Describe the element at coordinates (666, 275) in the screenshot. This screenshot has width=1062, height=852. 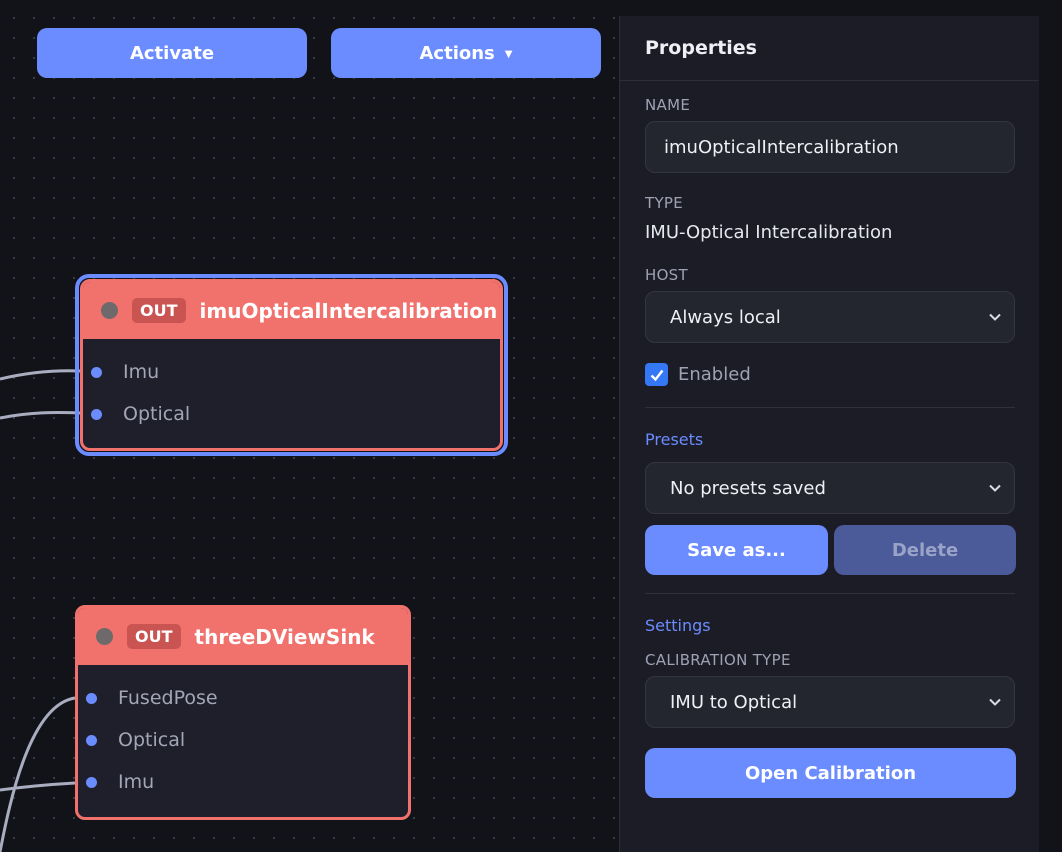
I see `host-label: HOST` at that location.